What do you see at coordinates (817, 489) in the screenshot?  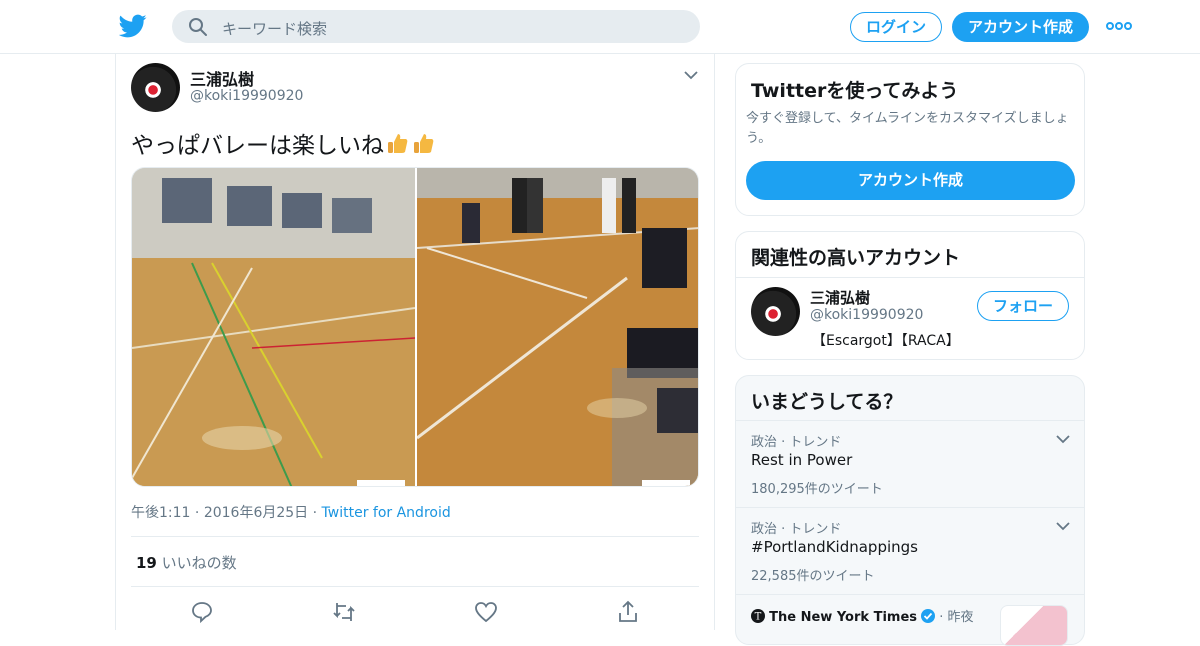 I see `trend-count: 180,295件のツイート` at bounding box center [817, 489].